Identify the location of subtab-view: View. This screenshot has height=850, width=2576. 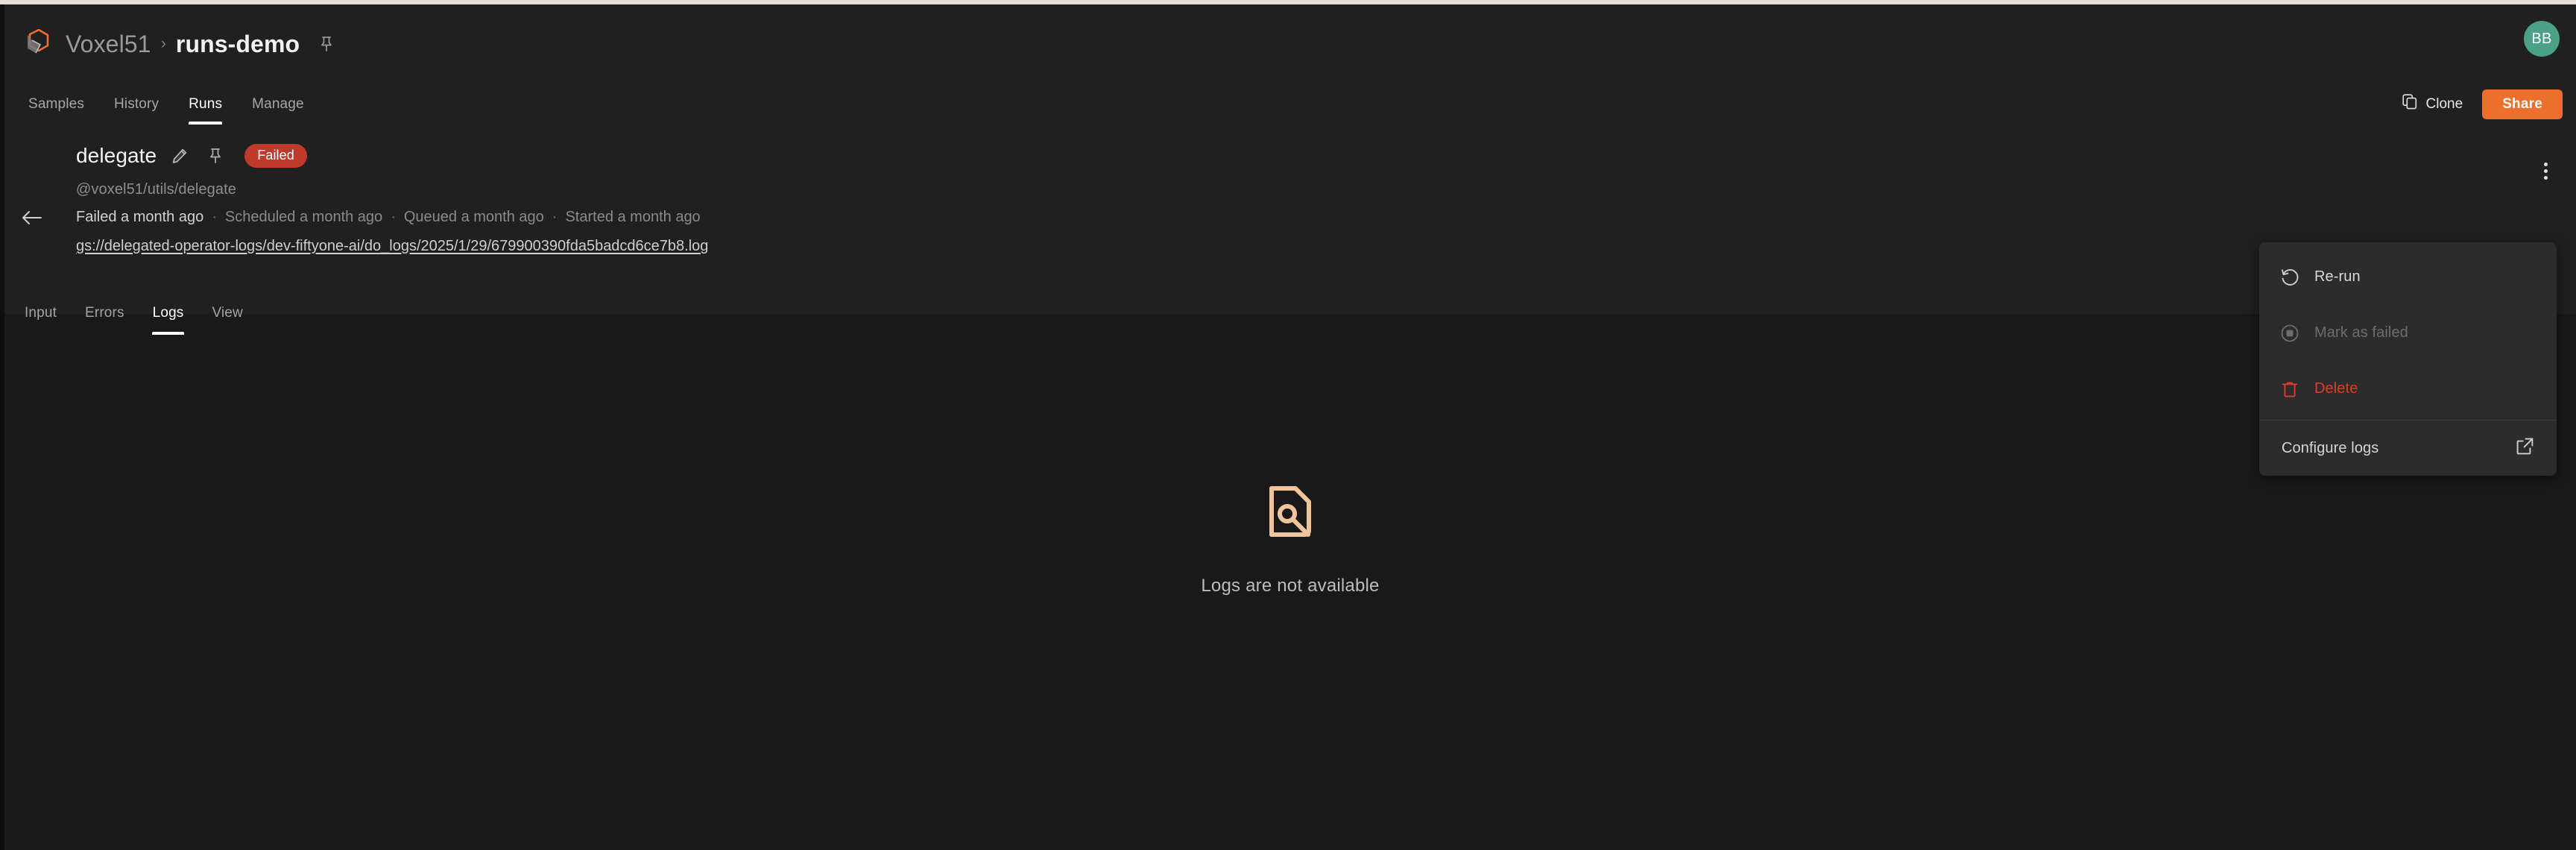
(227, 313).